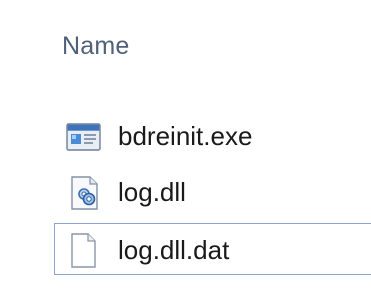 The image size is (371, 303). I want to click on file-row-focused: log.dll.dat, so click(212, 249).